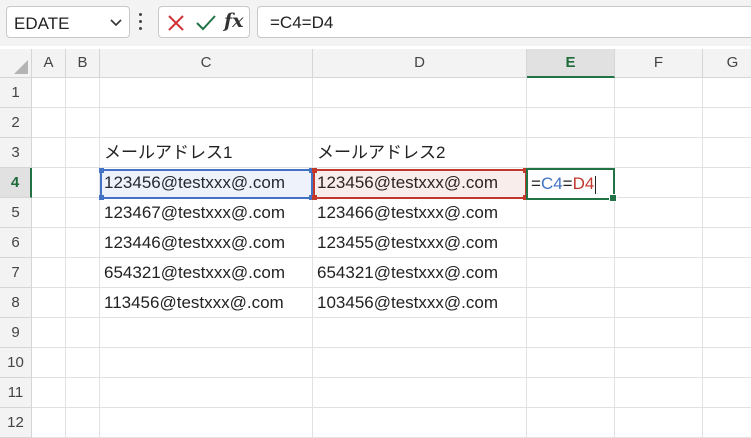  Describe the element at coordinates (420, 303) in the screenshot. I see `cell-d8: 103456@testxxx@.com` at that location.